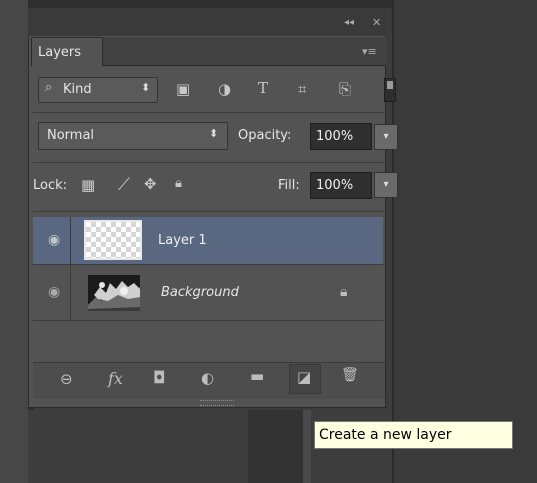 This screenshot has width=537, height=483. What do you see at coordinates (183, 89) in the screenshot?
I see `pixel-layer-filter-icon: ▣` at bounding box center [183, 89].